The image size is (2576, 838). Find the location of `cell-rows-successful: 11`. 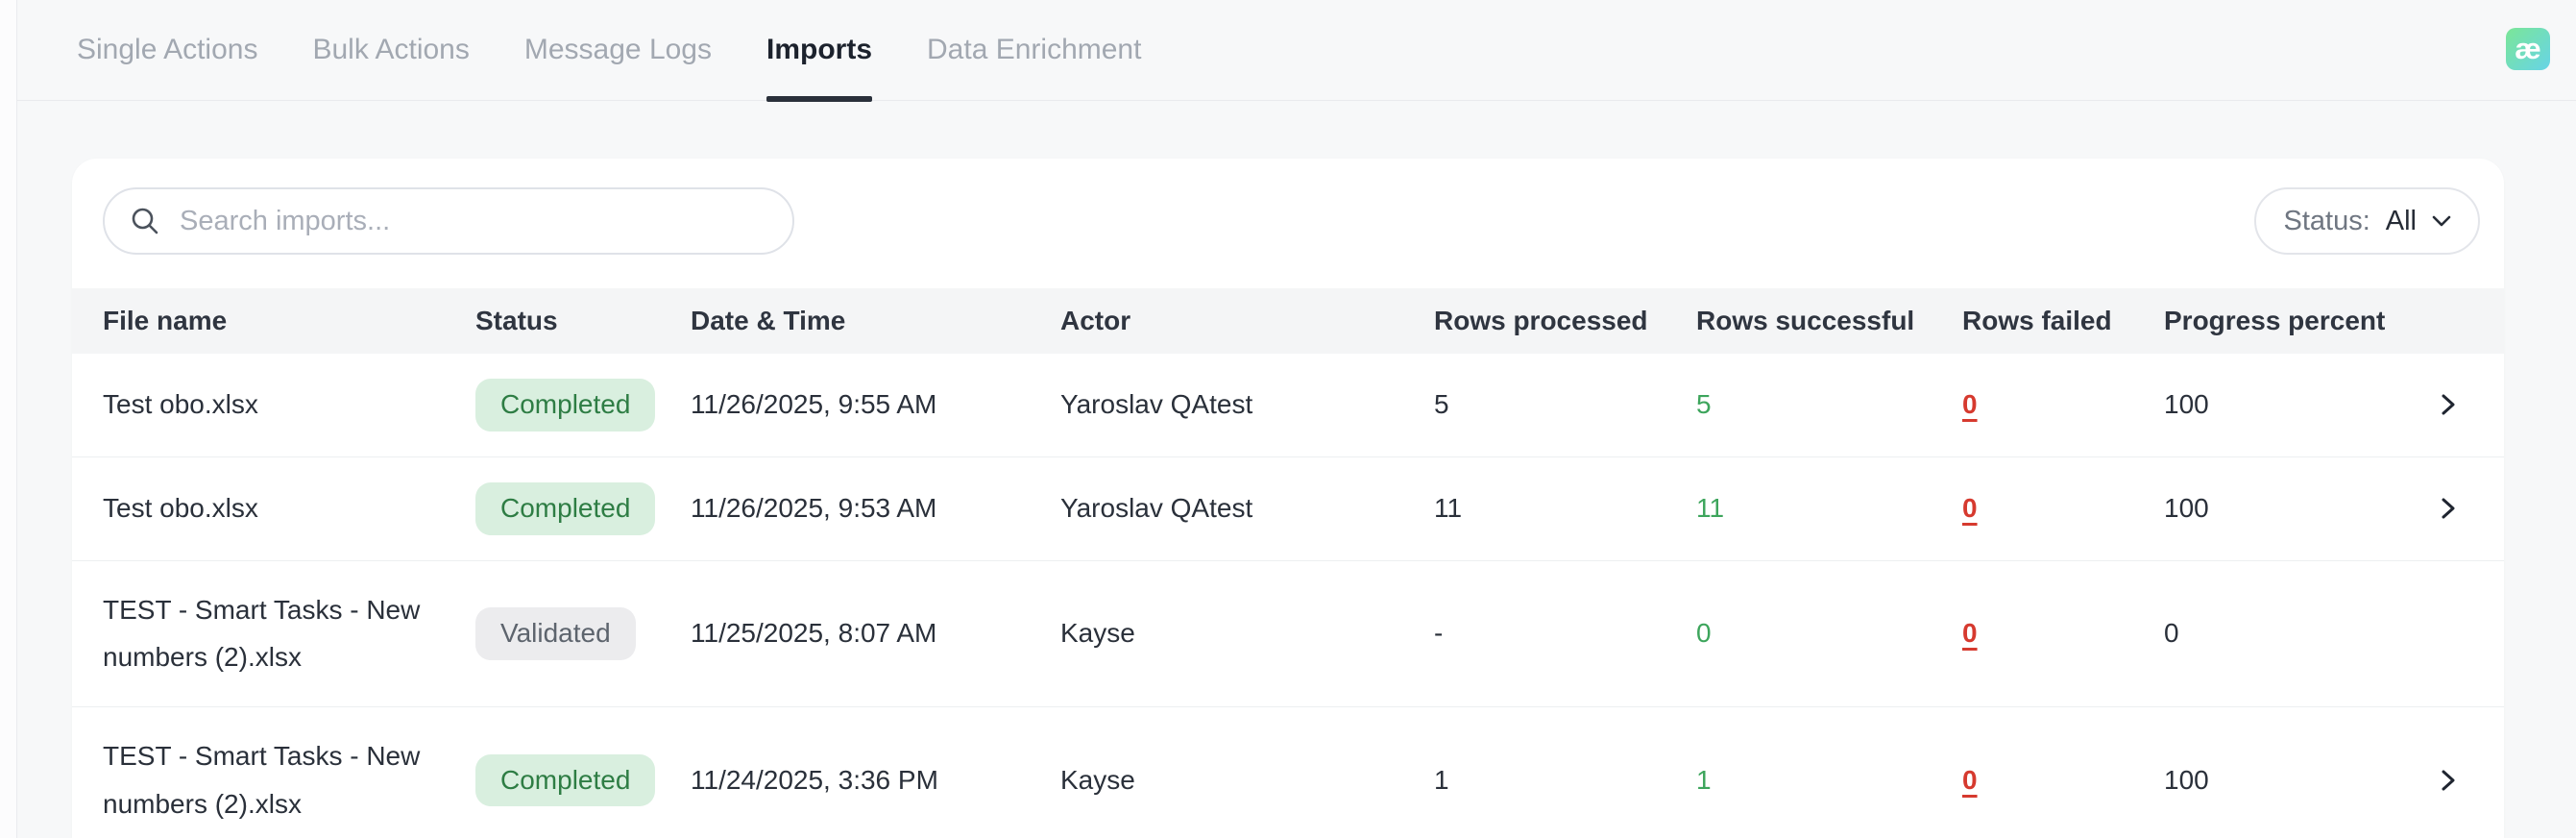

cell-rows-successful: 11 is located at coordinates (1710, 508).